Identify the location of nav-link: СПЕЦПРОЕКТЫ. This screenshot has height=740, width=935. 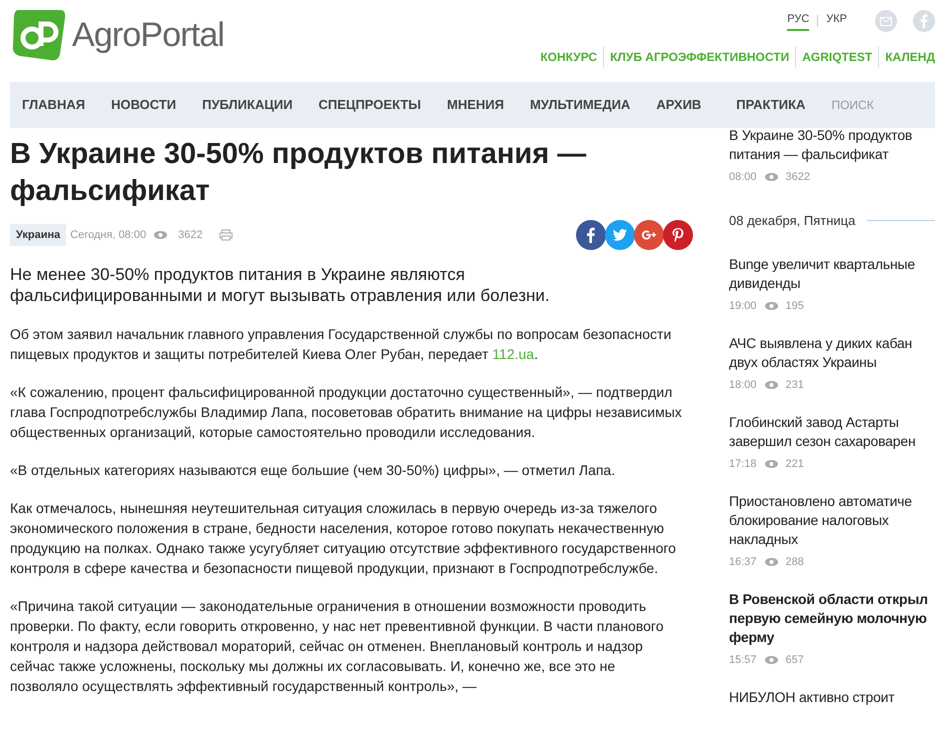
(369, 105).